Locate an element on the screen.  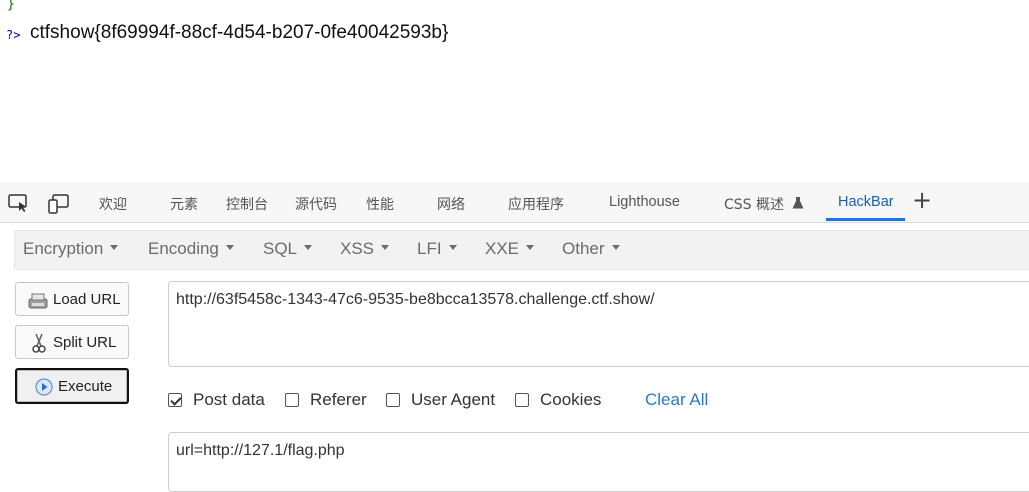
menu-other: Other is located at coordinates (591, 249).